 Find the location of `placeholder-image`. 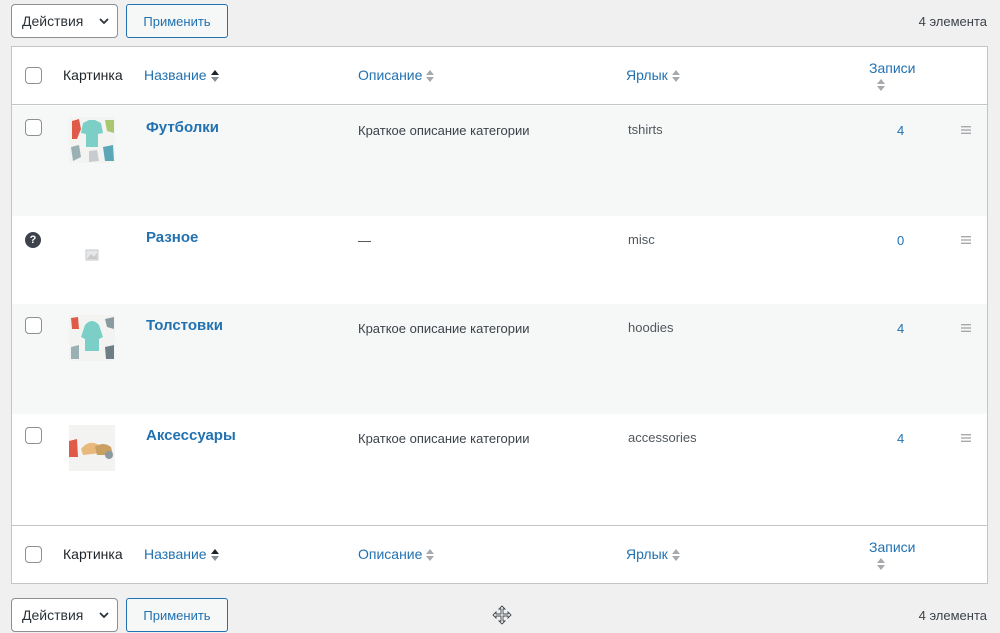

placeholder-image is located at coordinates (92, 250).